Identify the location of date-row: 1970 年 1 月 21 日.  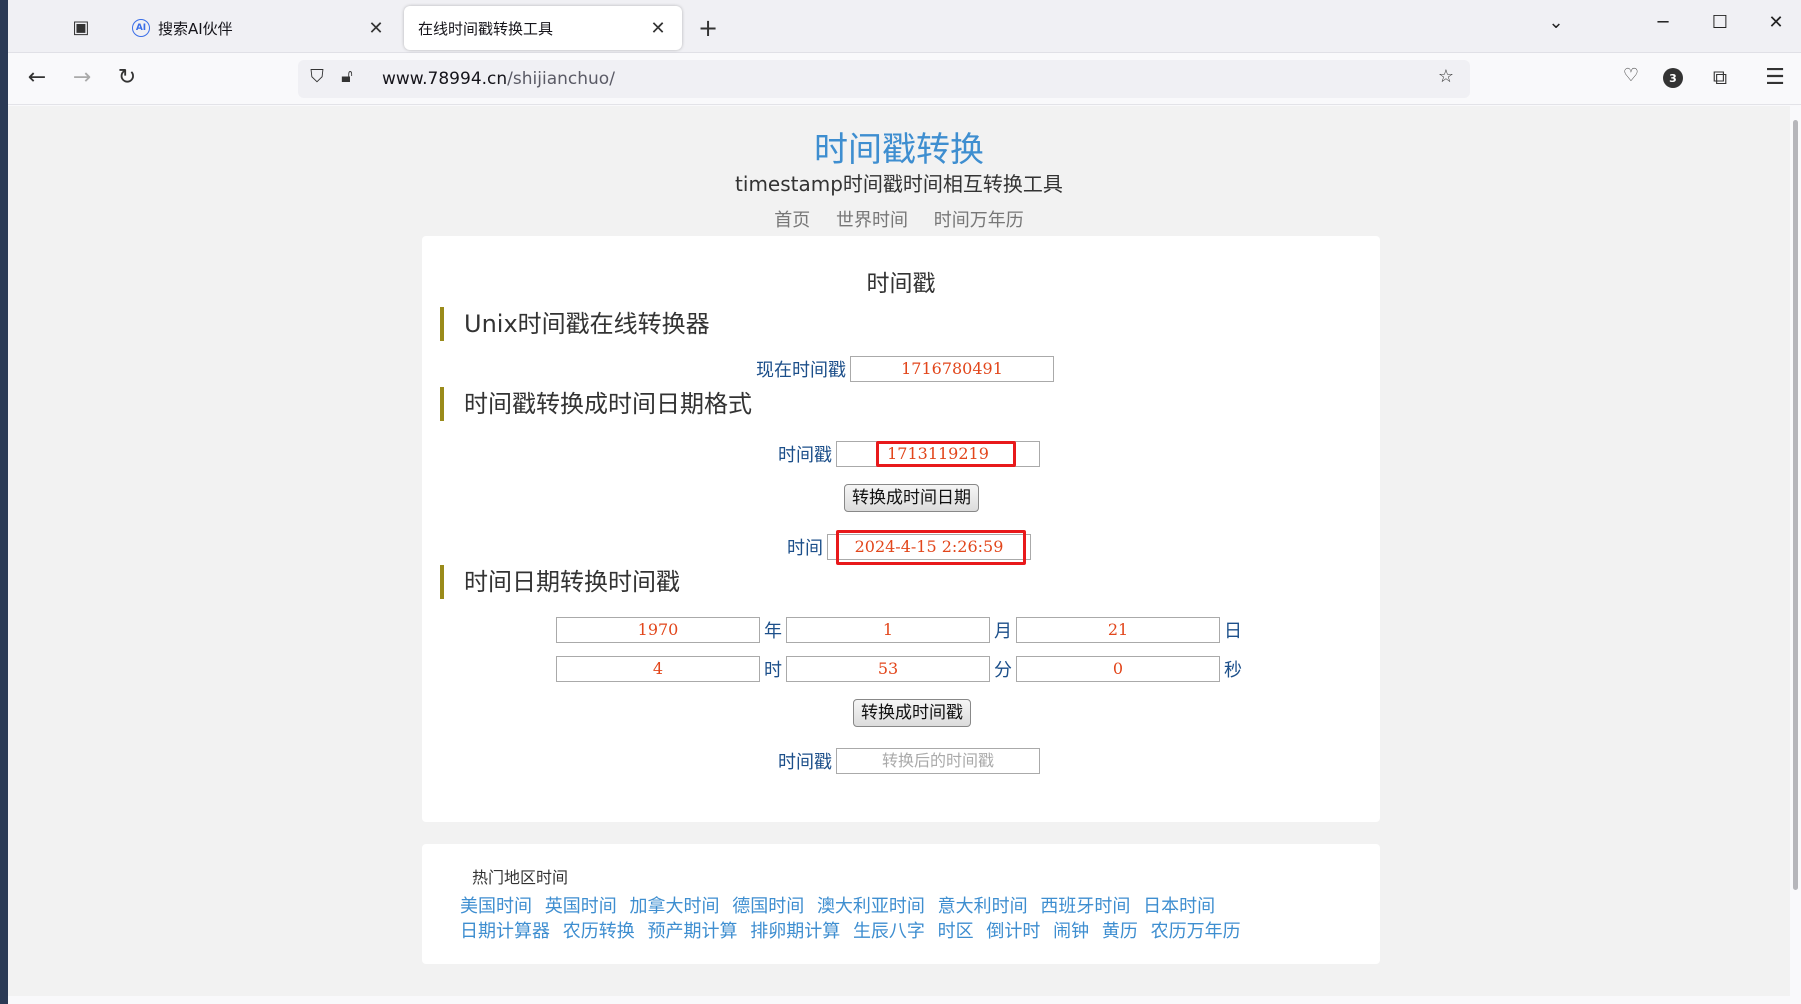
(901, 630).